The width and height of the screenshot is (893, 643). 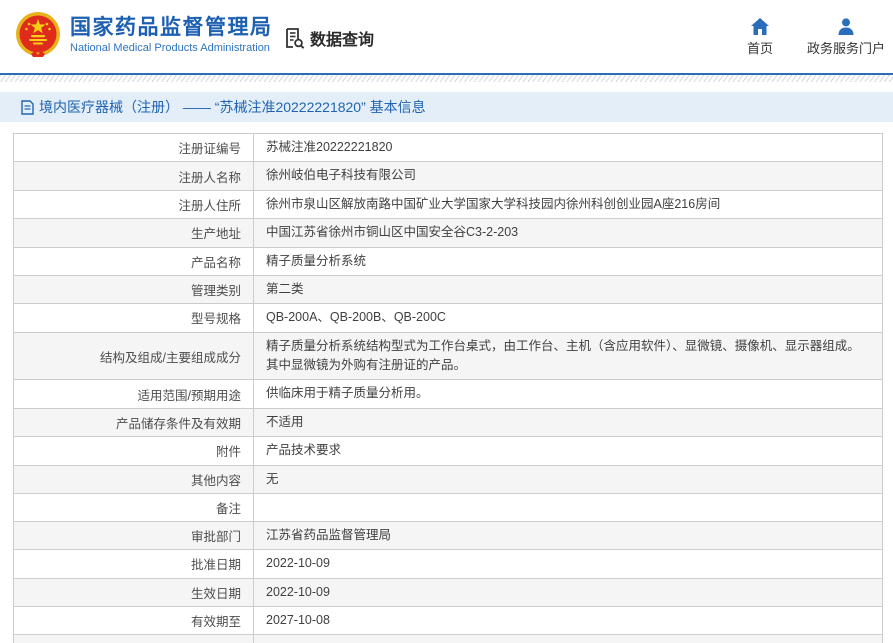 I want to click on row-value: 苏械注准20222221820, so click(x=568, y=147).